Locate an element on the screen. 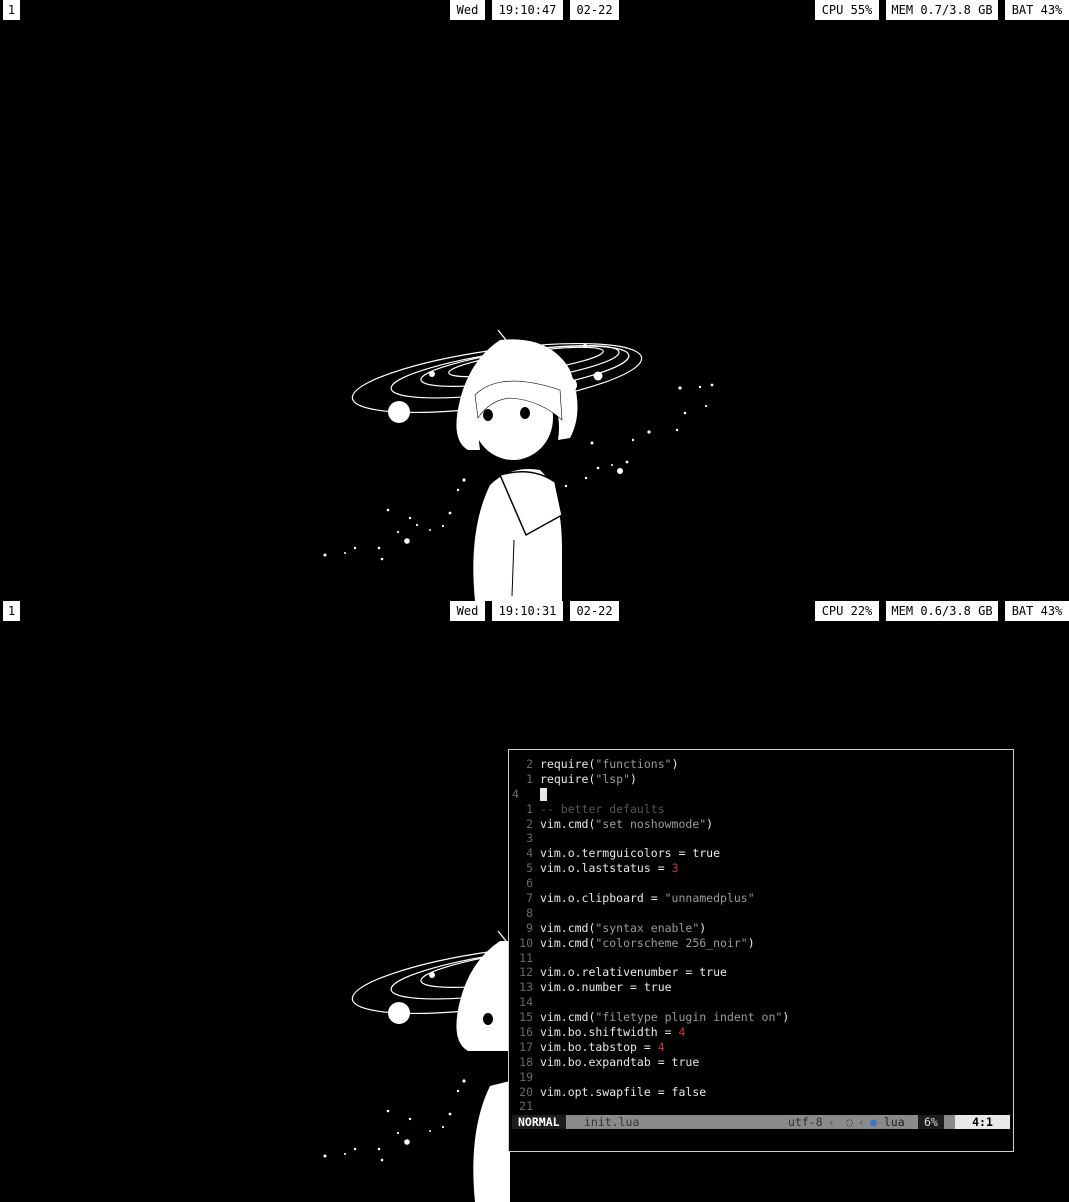  line-text: vim.cmd("syntax enable") is located at coordinates (623, 928).